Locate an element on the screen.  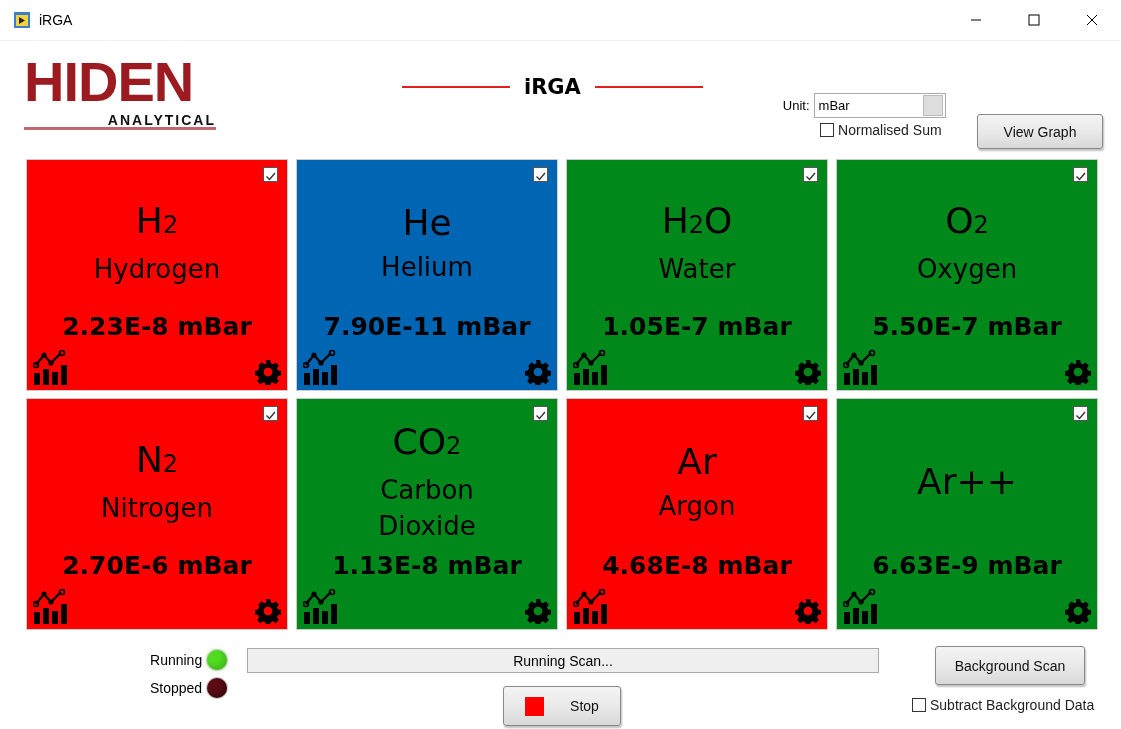
gas-name: Water is located at coordinates (697, 269).